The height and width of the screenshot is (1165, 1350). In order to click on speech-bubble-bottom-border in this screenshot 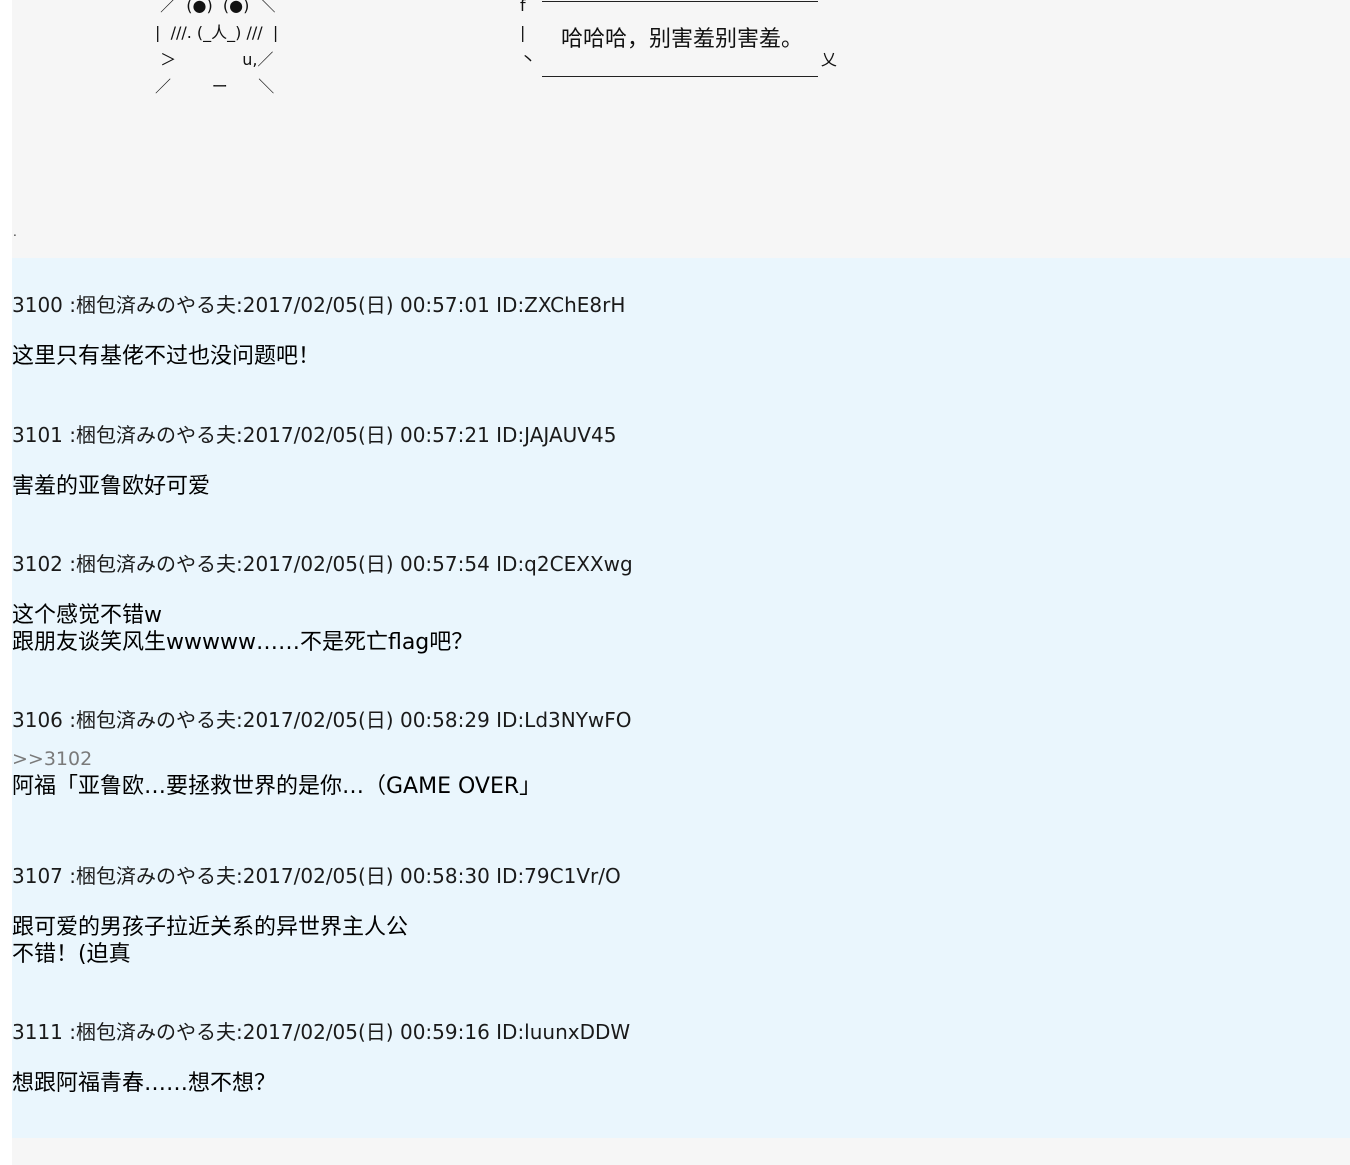, I will do `click(680, 76)`.